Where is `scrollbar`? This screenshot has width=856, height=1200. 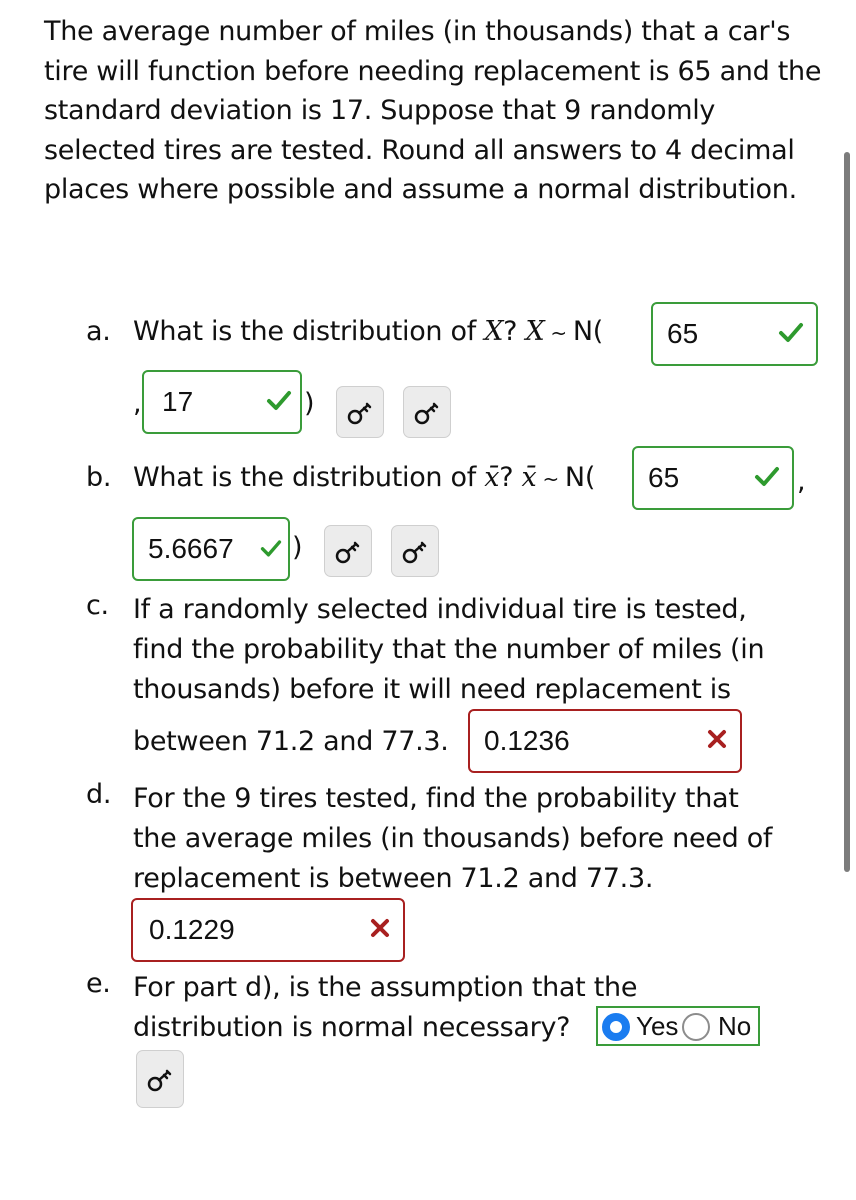 scrollbar is located at coordinates (847, 512).